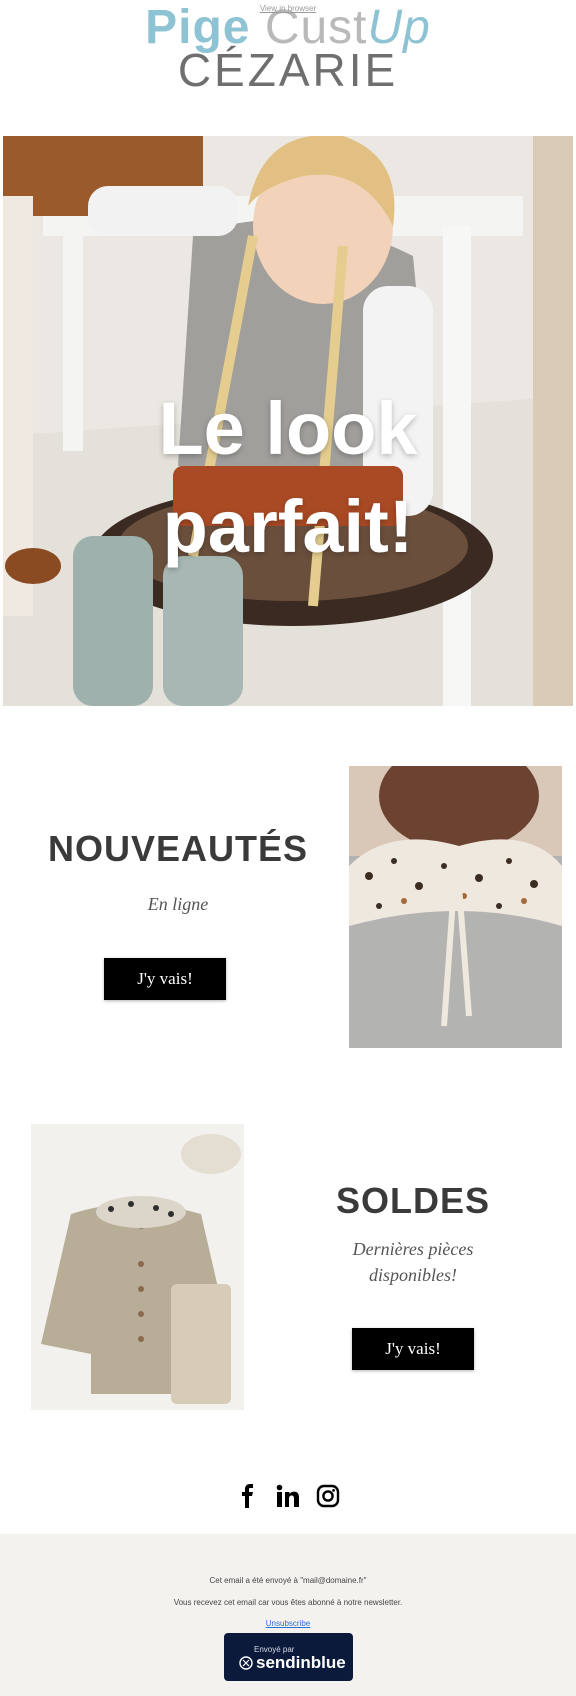 The image size is (576, 1696). What do you see at coordinates (301, 1662) in the screenshot?
I see `badge-brand-name: sendinblue` at bounding box center [301, 1662].